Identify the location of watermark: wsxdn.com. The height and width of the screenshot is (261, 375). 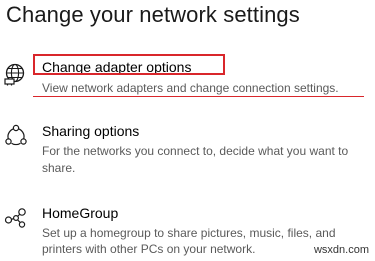
(341, 250).